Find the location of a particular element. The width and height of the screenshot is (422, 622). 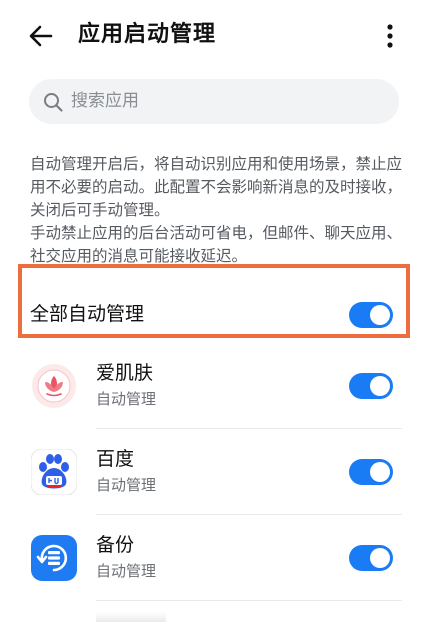

arrow-left-icon is located at coordinates (41, 36).